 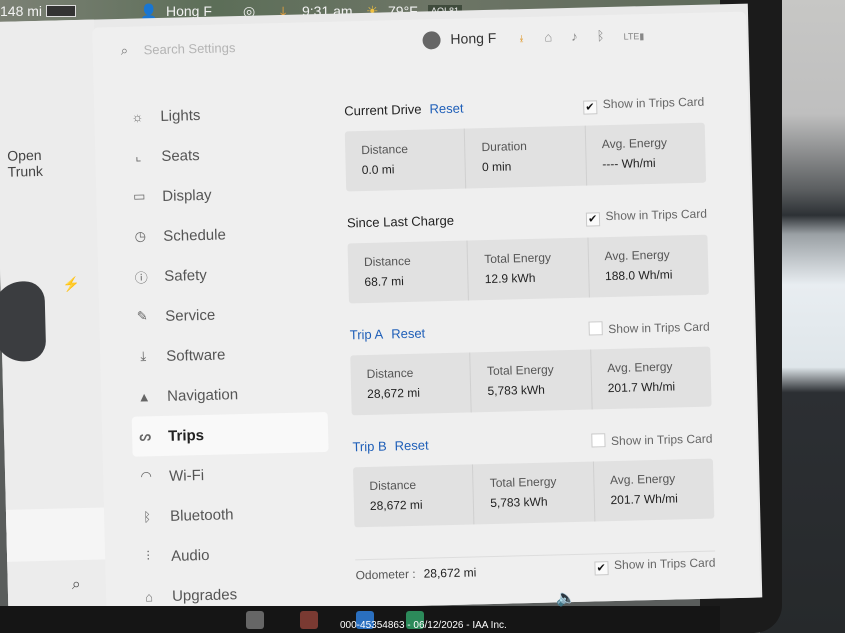 I want to click on car-image, so click(x=23, y=321).